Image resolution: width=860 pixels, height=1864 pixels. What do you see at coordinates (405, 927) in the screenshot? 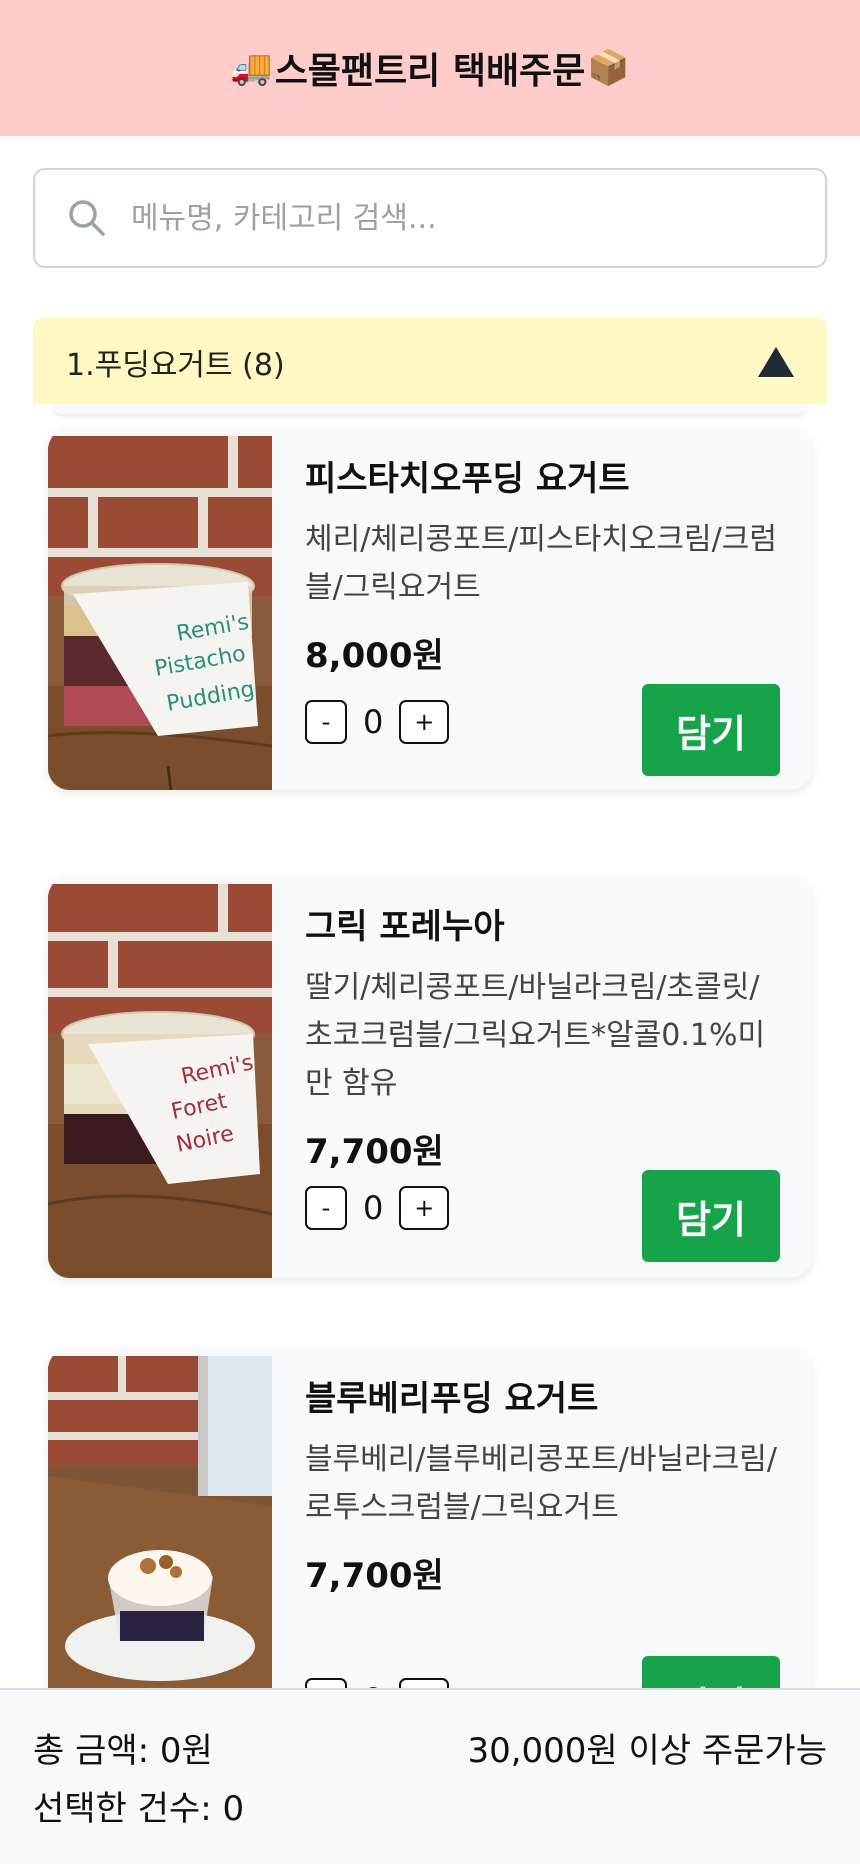
I see `product-name: 그릭 포레누아` at bounding box center [405, 927].